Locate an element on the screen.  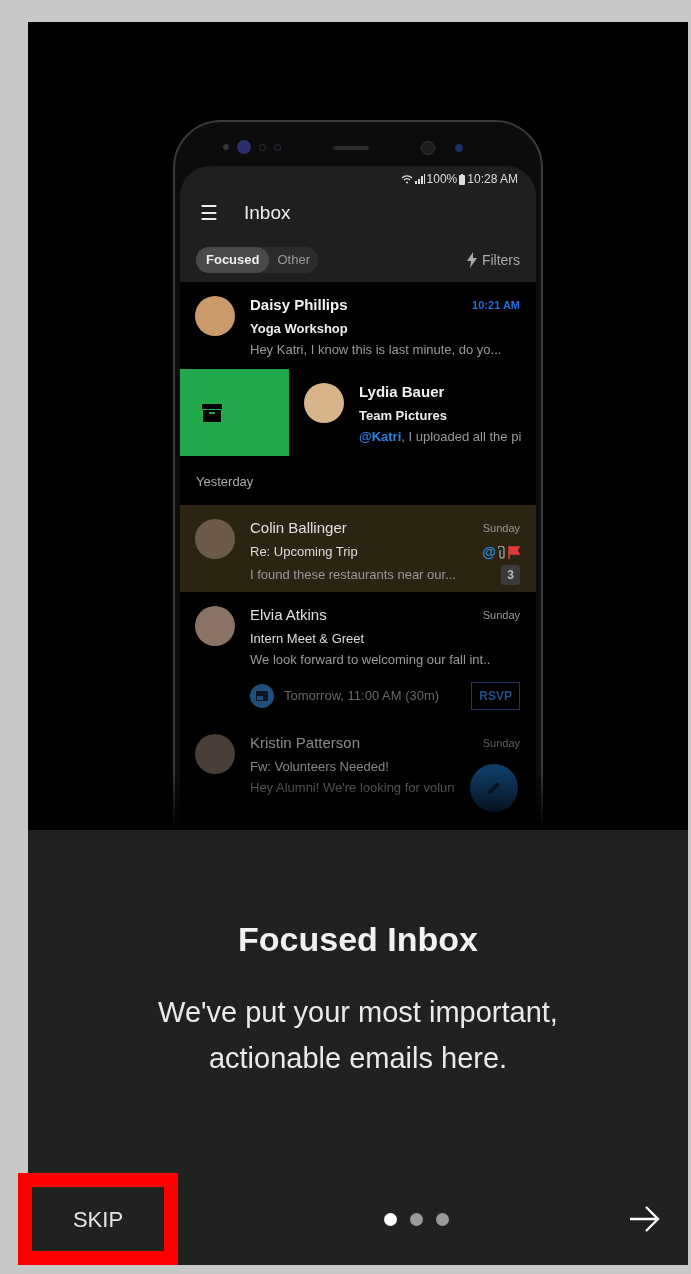
onboarding-title: Focused Inbox is located at coordinates (358, 939).